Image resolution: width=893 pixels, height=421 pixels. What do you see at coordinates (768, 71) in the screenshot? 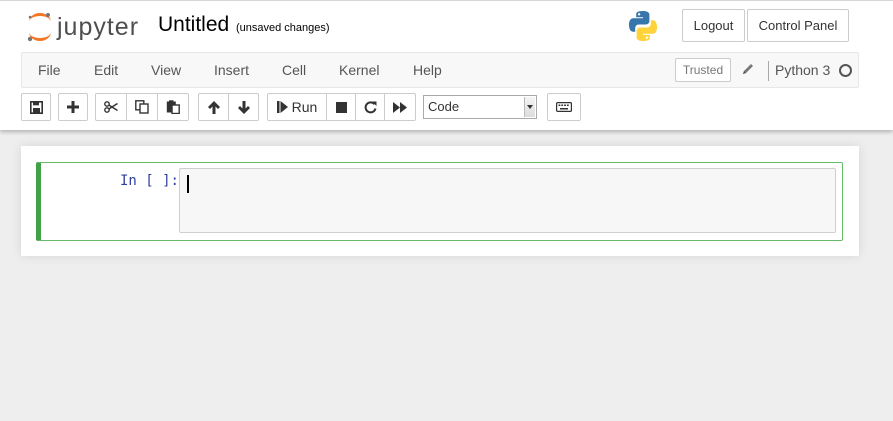
I see `kernel-divider` at bounding box center [768, 71].